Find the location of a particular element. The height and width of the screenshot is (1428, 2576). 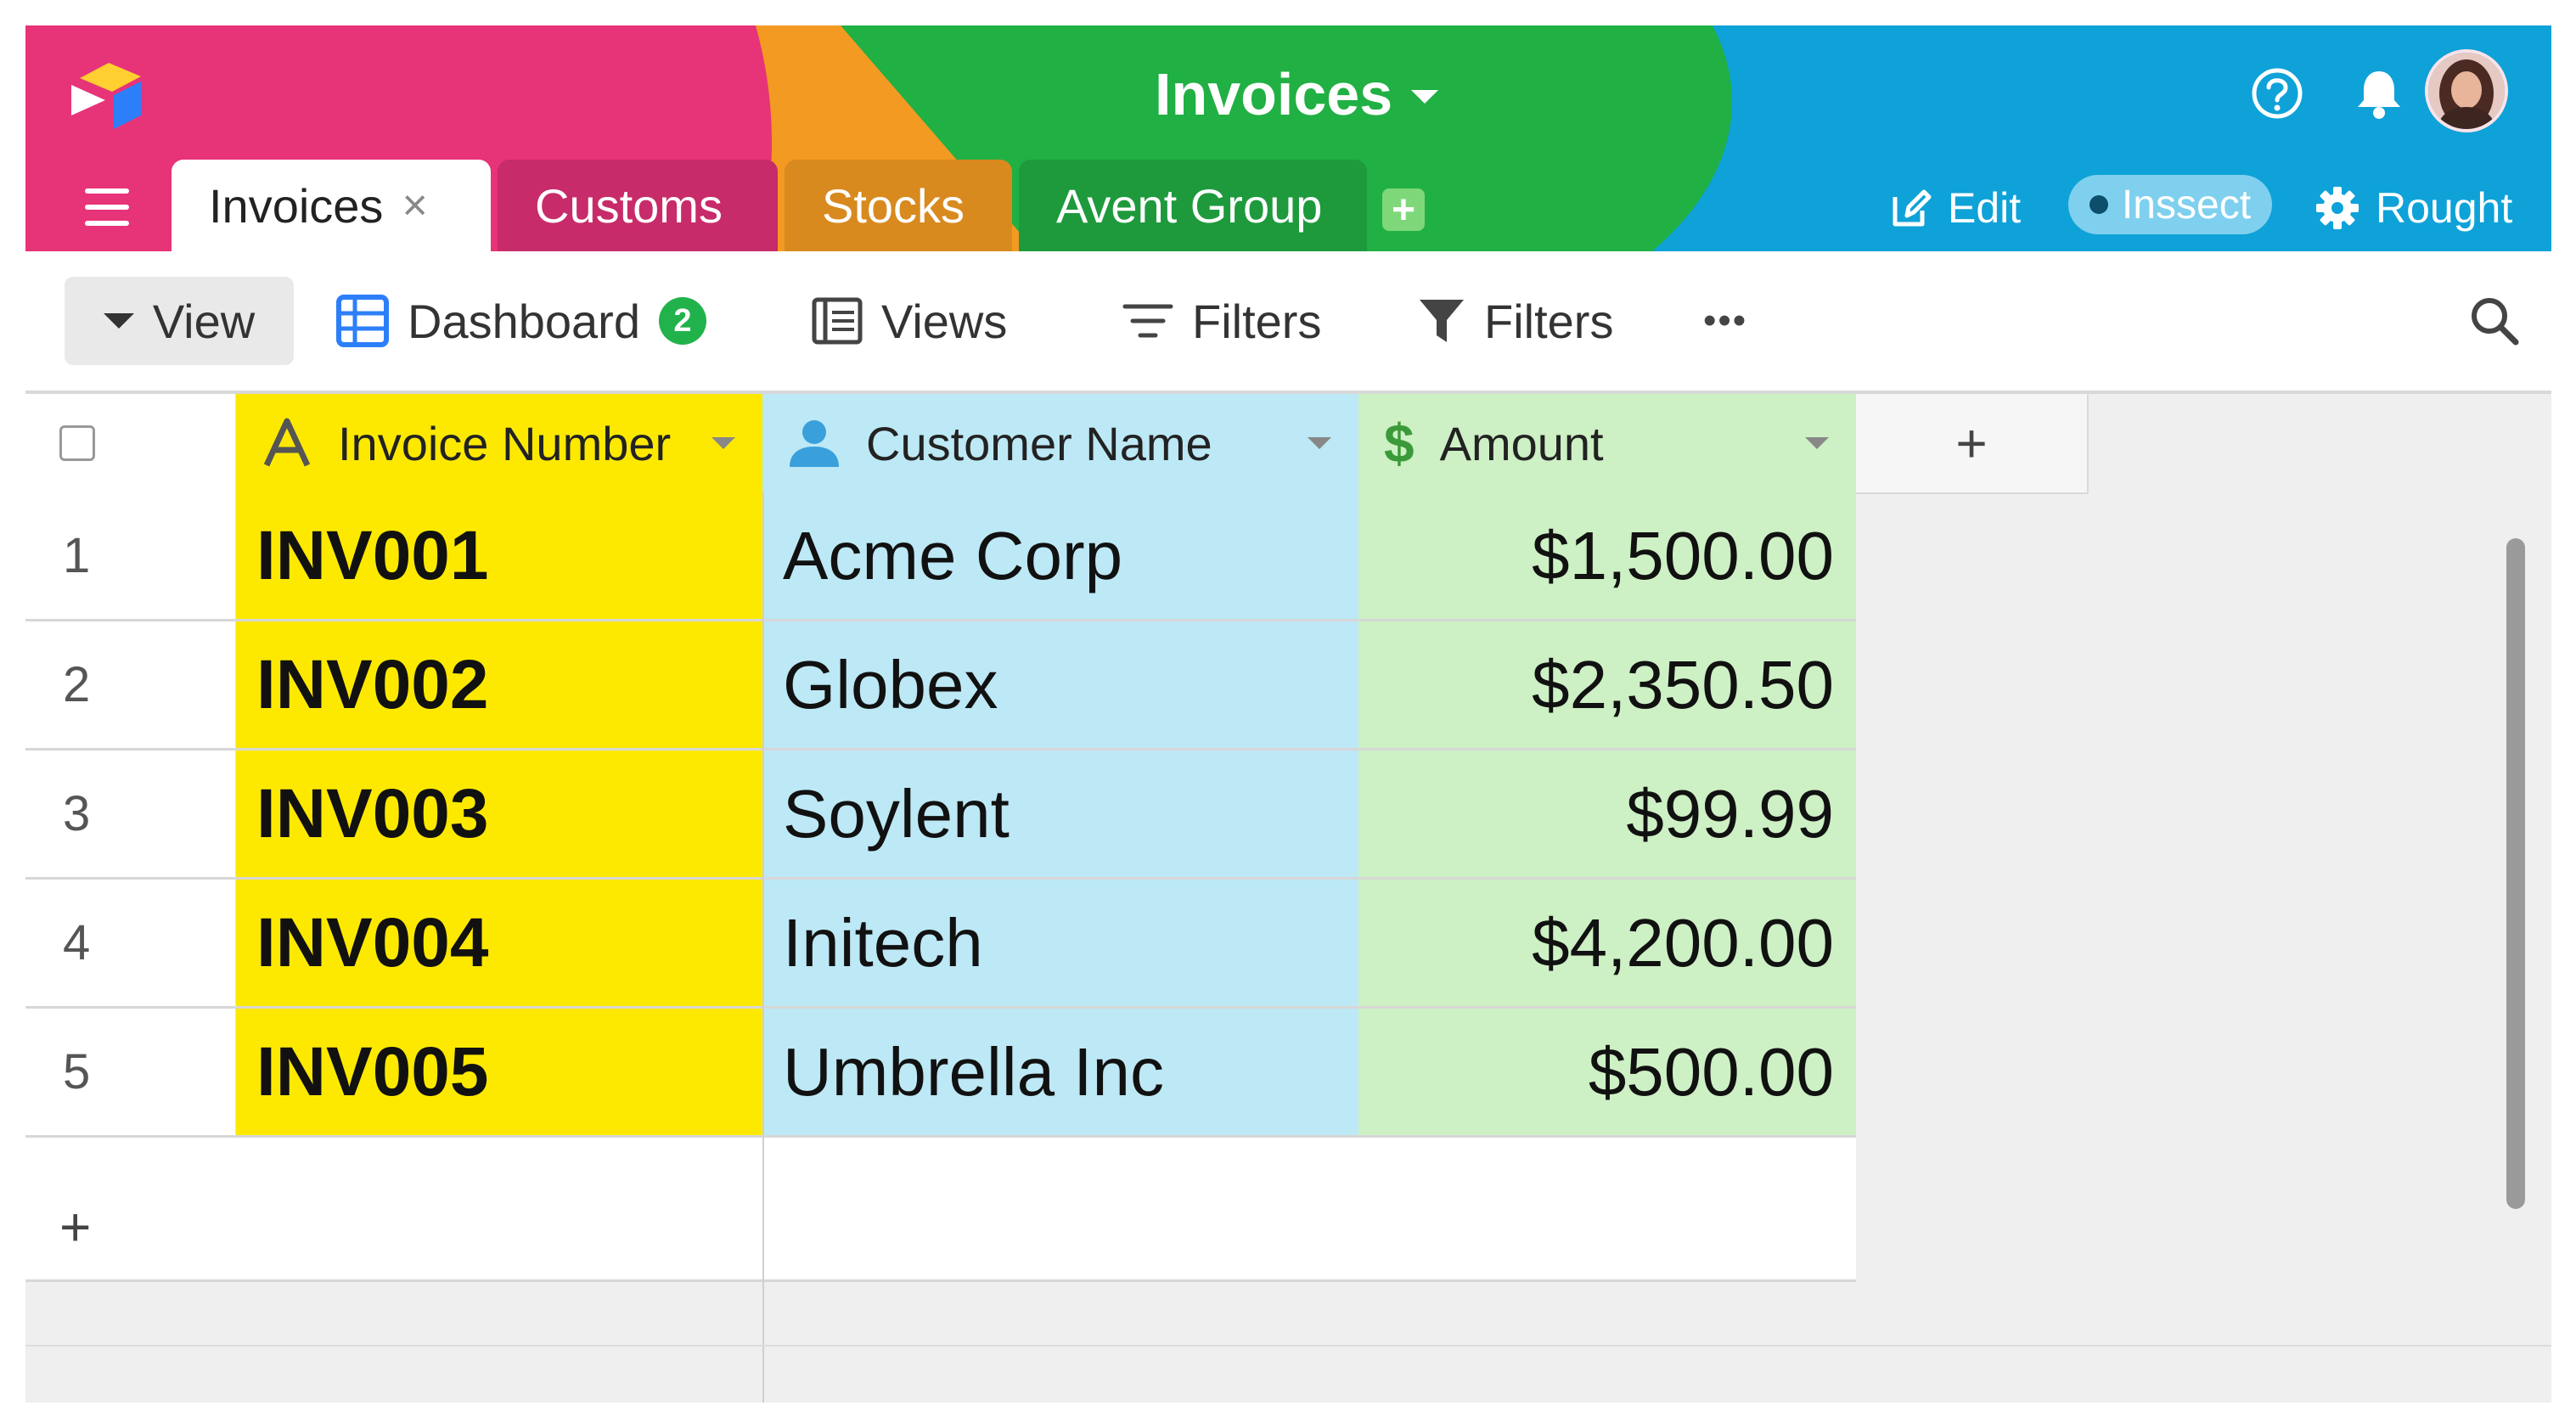

view-label: View is located at coordinates (204, 321).